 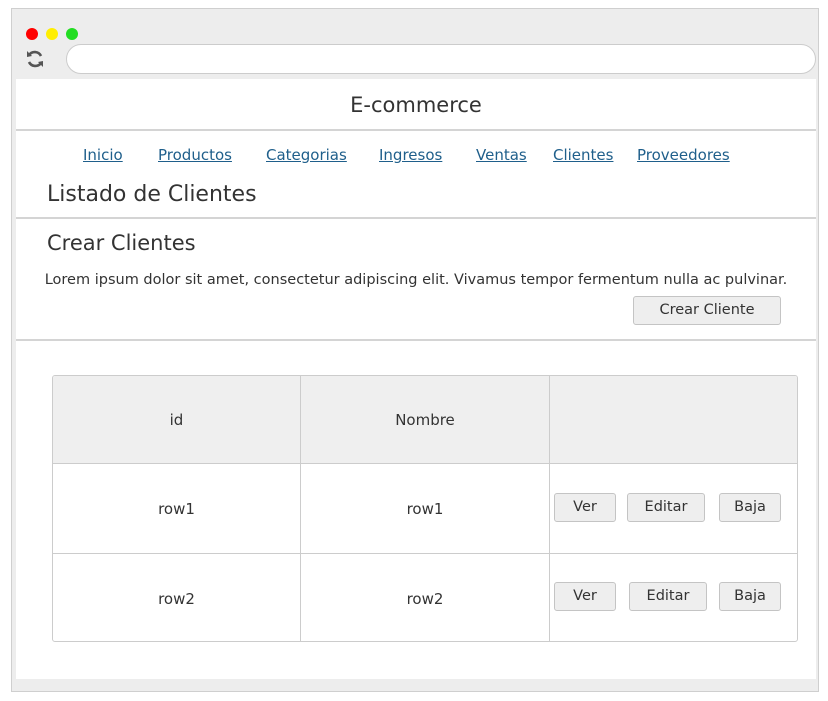 What do you see at coordinates (72, 34) in the screenshot?
I see `maximize-window-icon` at bounding box center [72, 34].